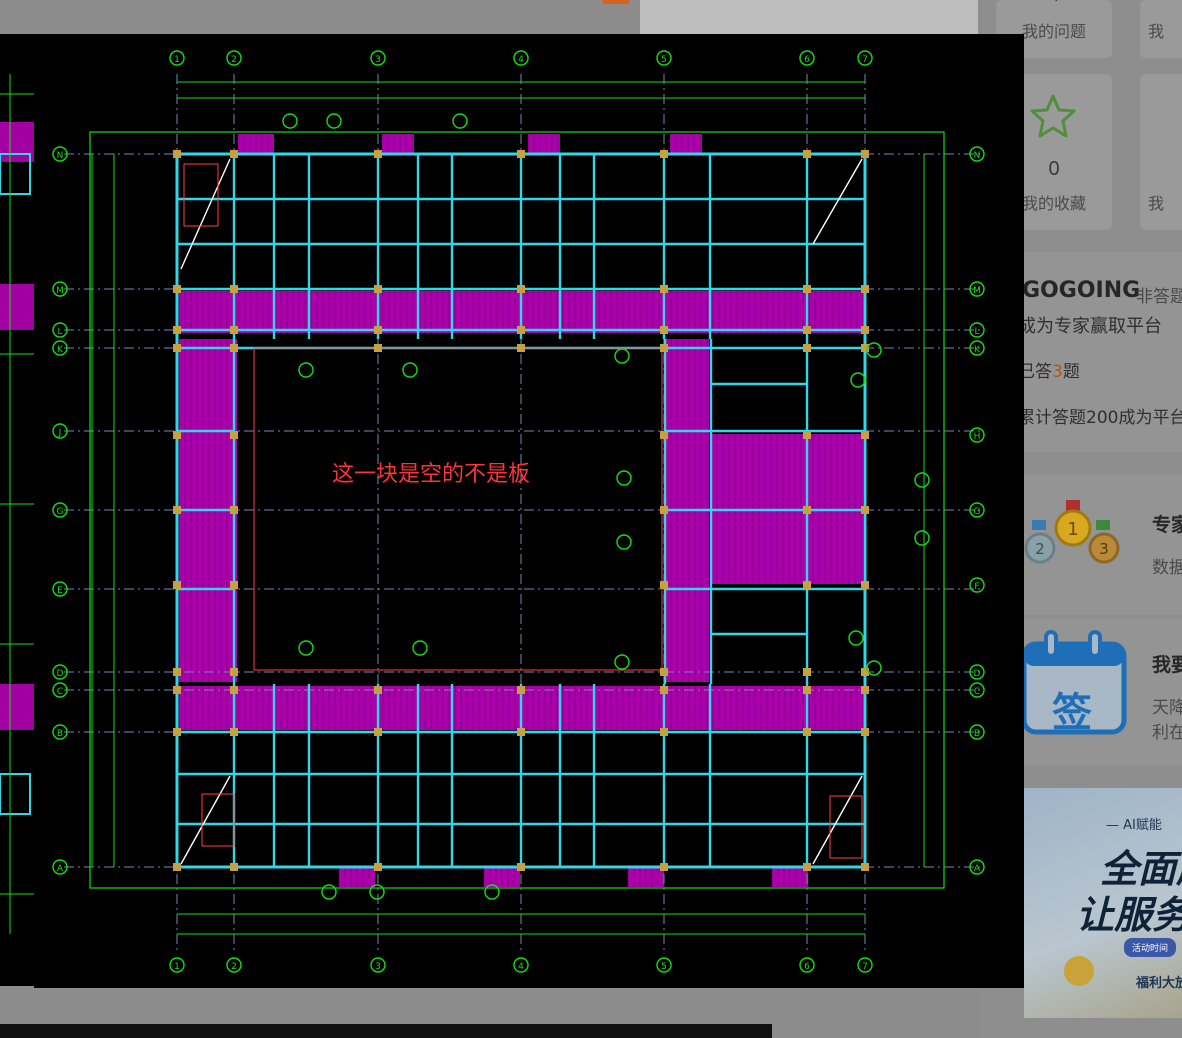 Image resolution: width=1182 pixels, height=1038 pixels. What do you see at coordinates (458, 509) in the screenshot?
I see `empty-area-outline` at bounding box center [458, 509].